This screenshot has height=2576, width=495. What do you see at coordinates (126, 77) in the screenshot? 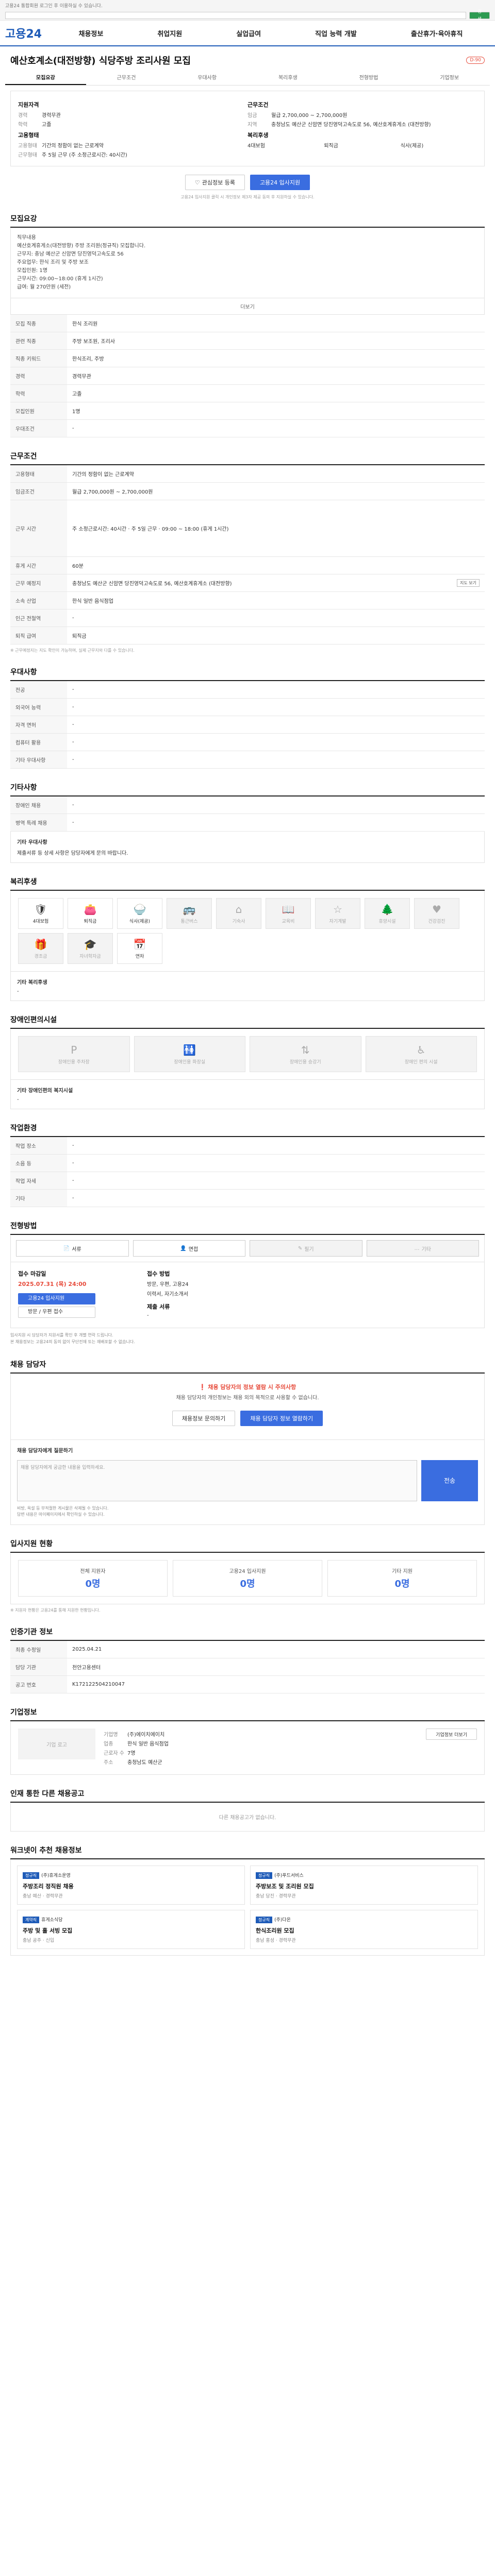
I see `tab-conditions: 근무조건` at bounding box center [126, 77].